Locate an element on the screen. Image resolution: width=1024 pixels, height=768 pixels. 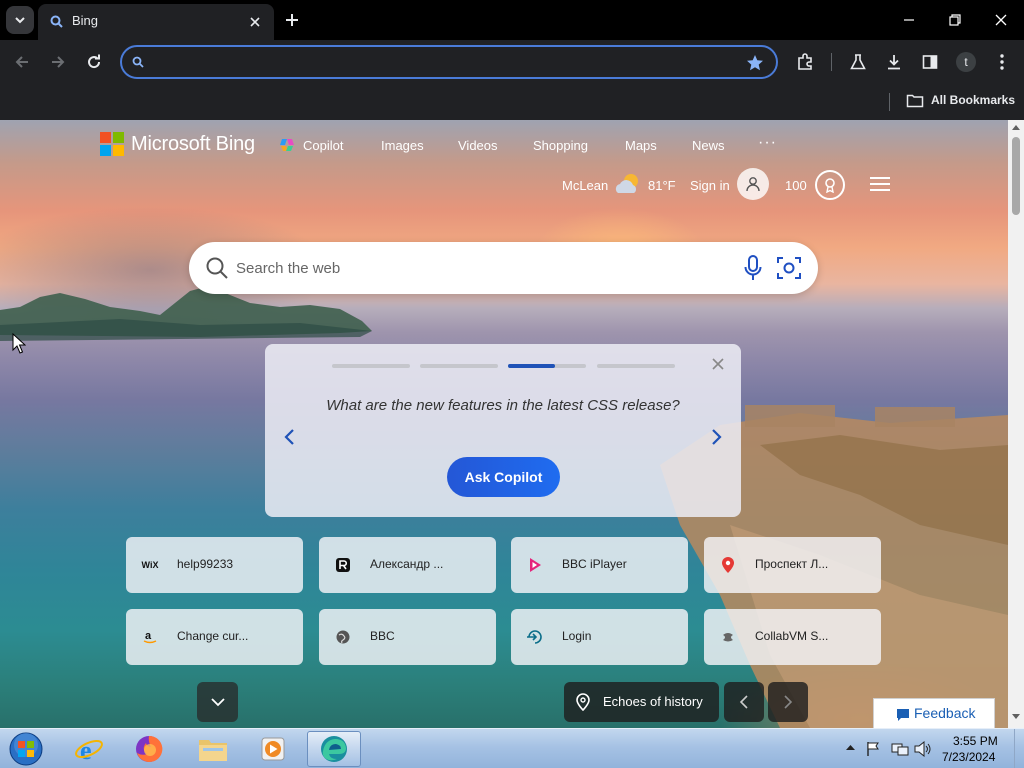
rewards-button is located at coordinates (830, 185).